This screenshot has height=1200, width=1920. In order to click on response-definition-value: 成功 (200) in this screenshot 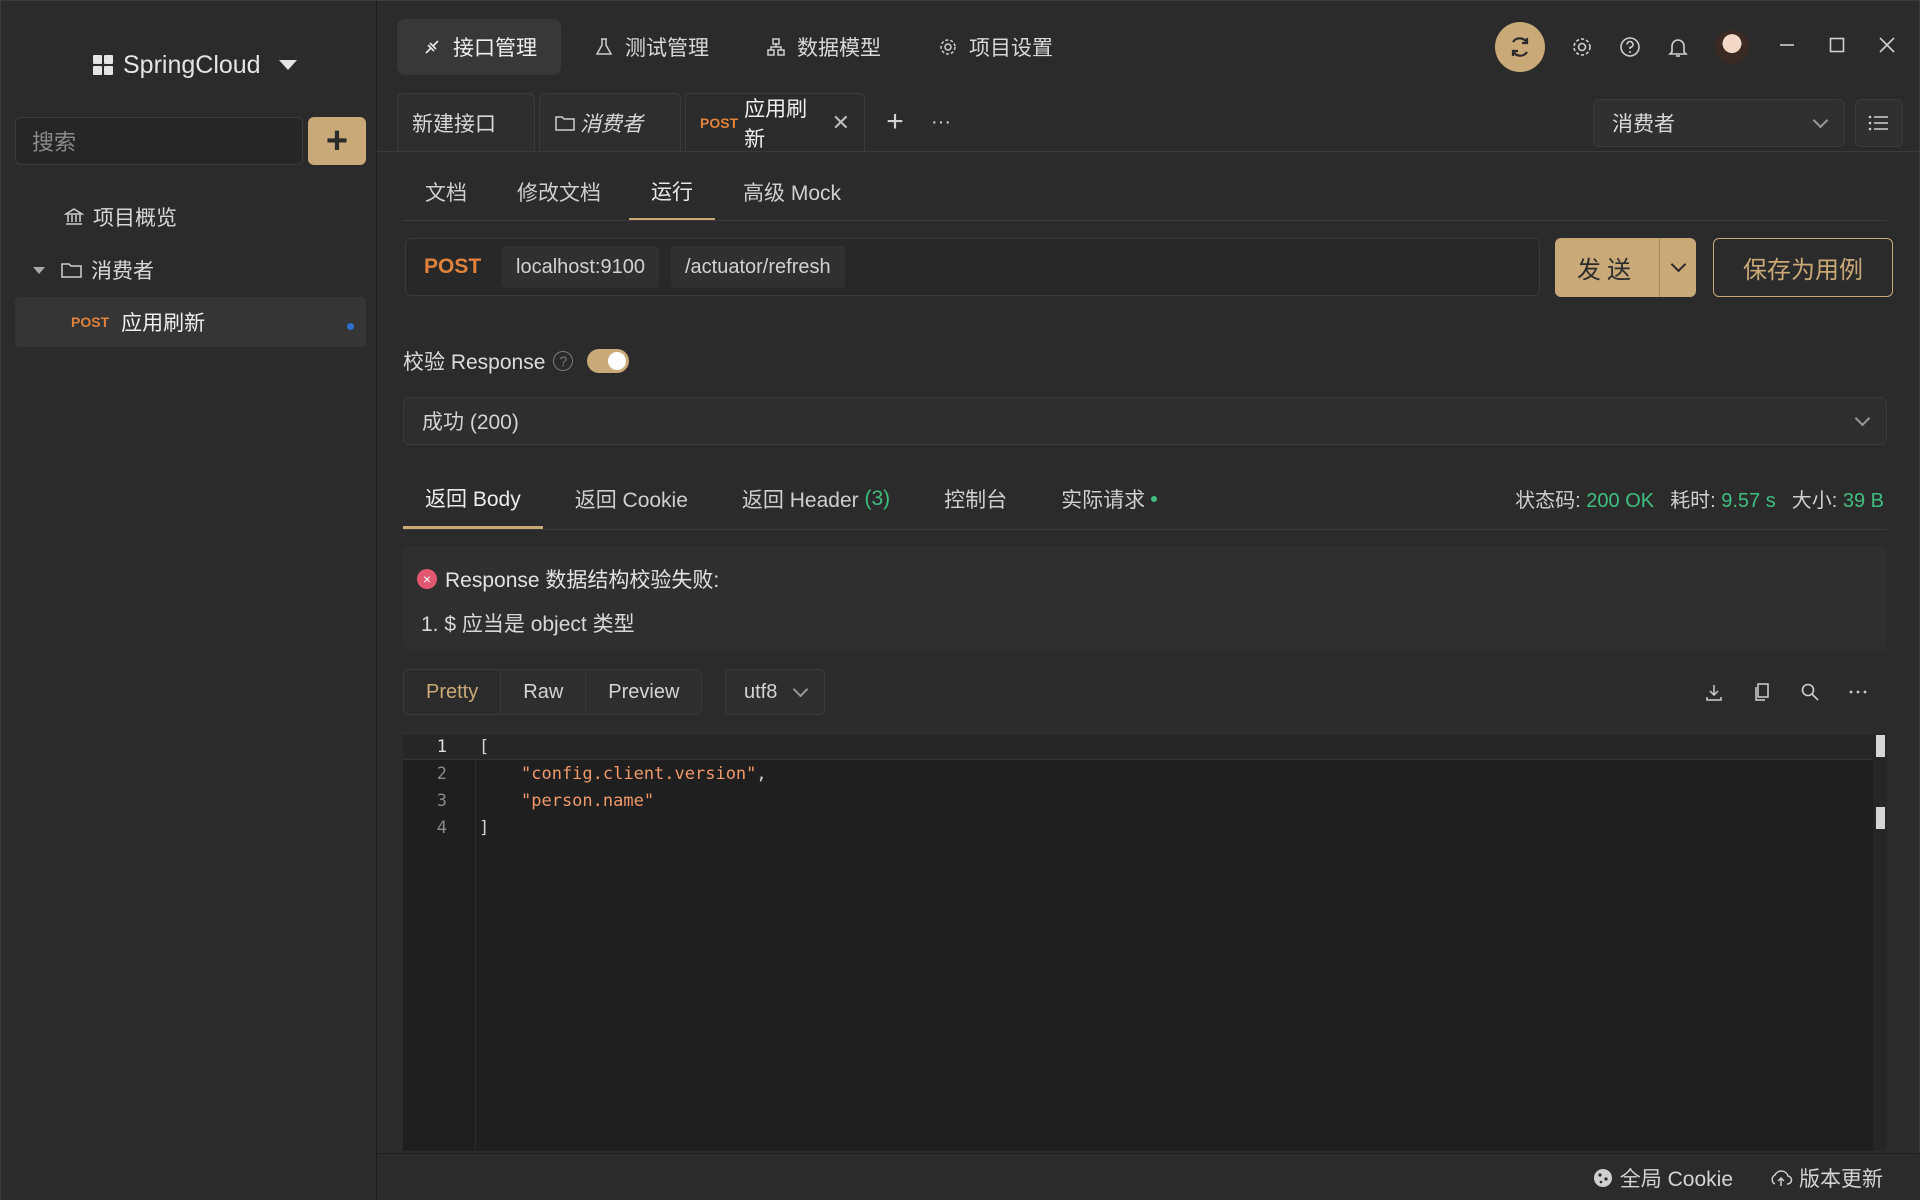, I will do `click(470, 422)`.